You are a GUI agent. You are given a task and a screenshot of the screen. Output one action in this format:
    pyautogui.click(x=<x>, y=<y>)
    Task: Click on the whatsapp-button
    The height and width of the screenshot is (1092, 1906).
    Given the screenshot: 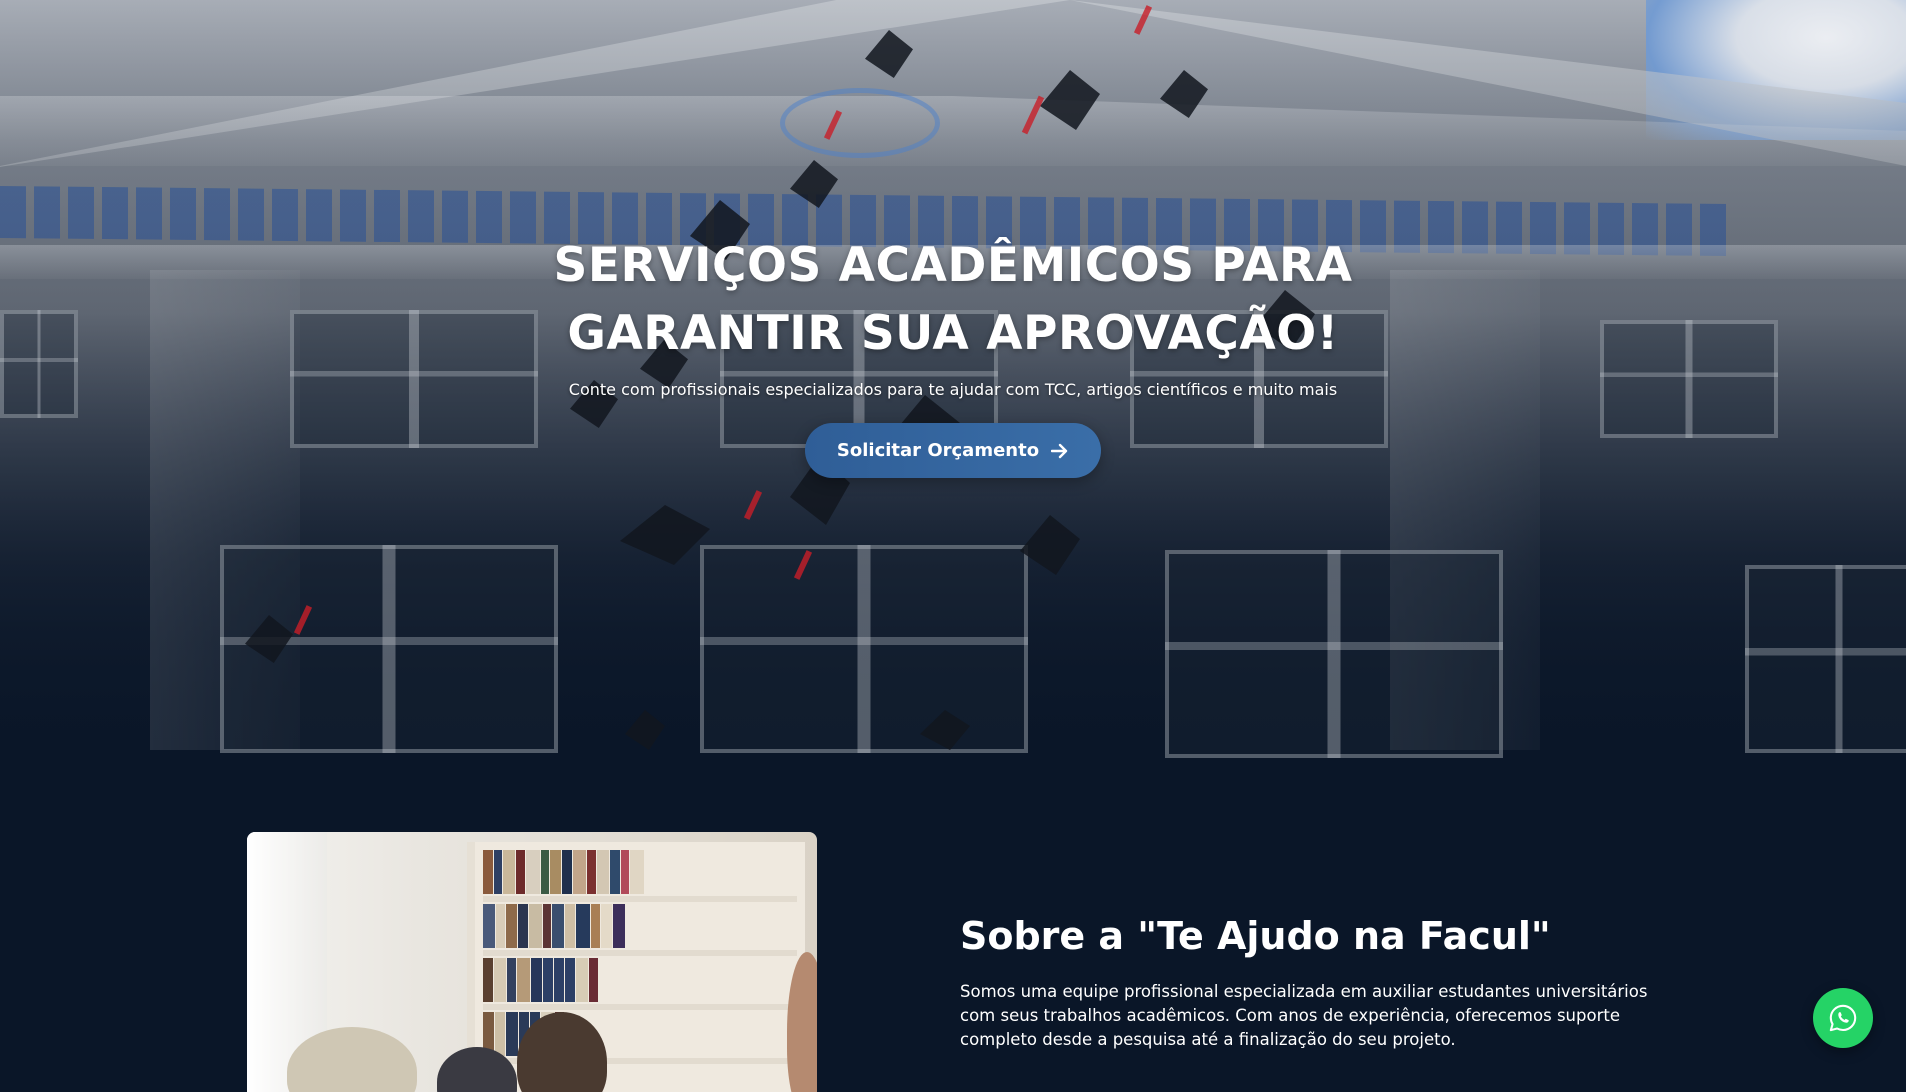 What is the action you would take?
    pyautogui.click(x=1843, y=1018)
    